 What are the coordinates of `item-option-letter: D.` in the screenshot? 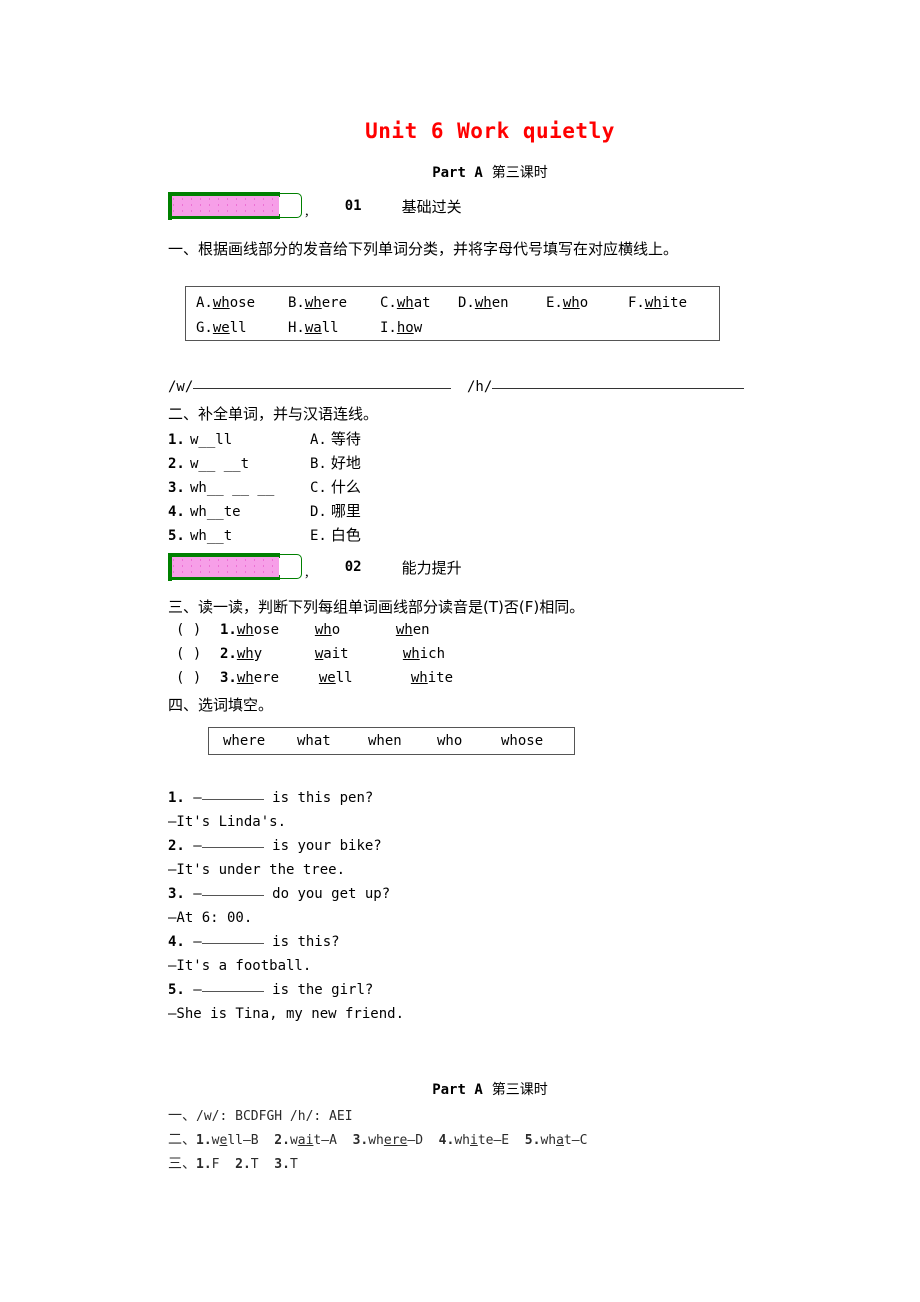 It's located at (318, 512).